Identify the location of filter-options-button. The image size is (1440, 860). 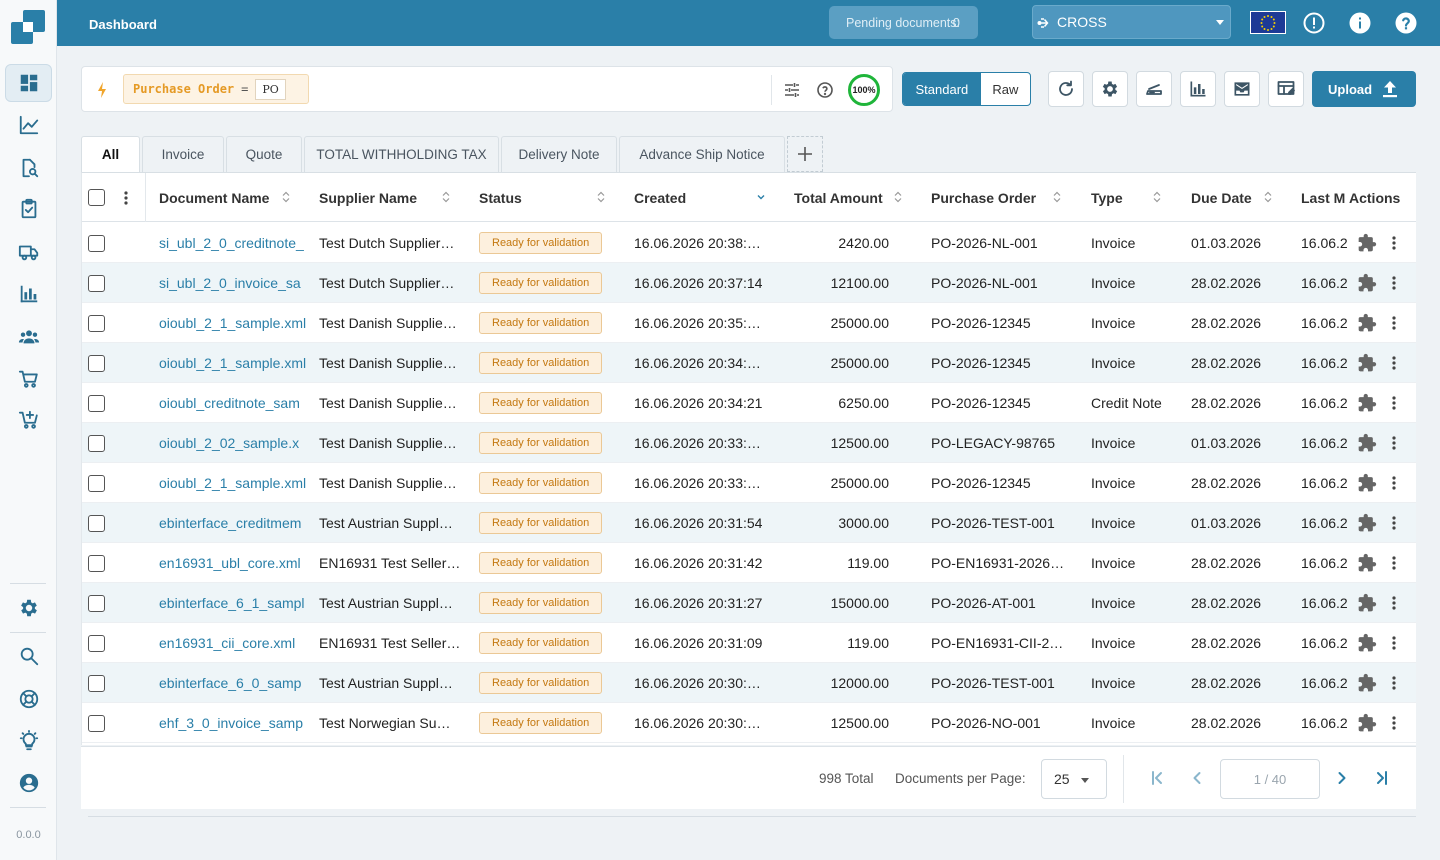
(792, 90).